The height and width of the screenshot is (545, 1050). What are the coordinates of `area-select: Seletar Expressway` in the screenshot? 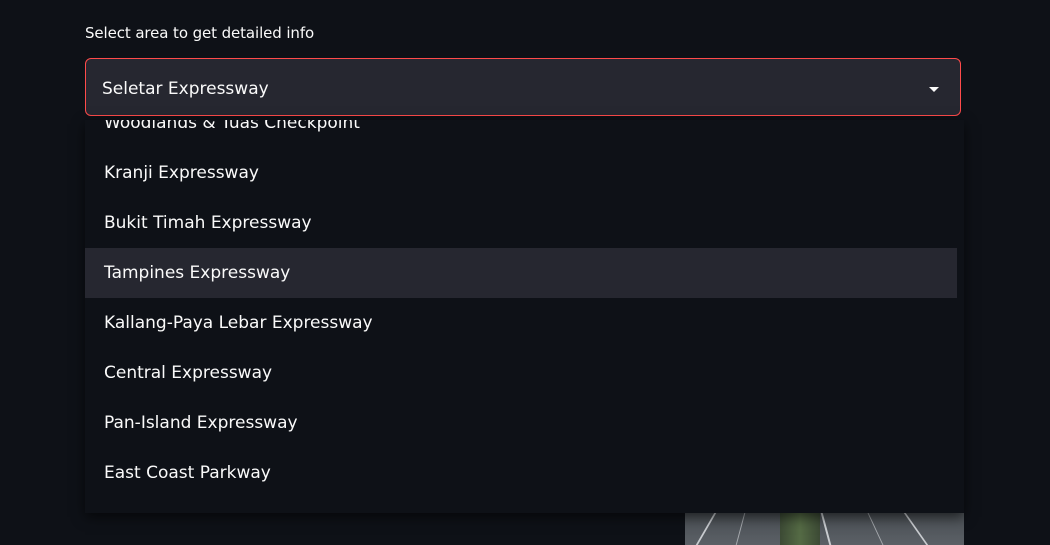 It's located at (523, 87).